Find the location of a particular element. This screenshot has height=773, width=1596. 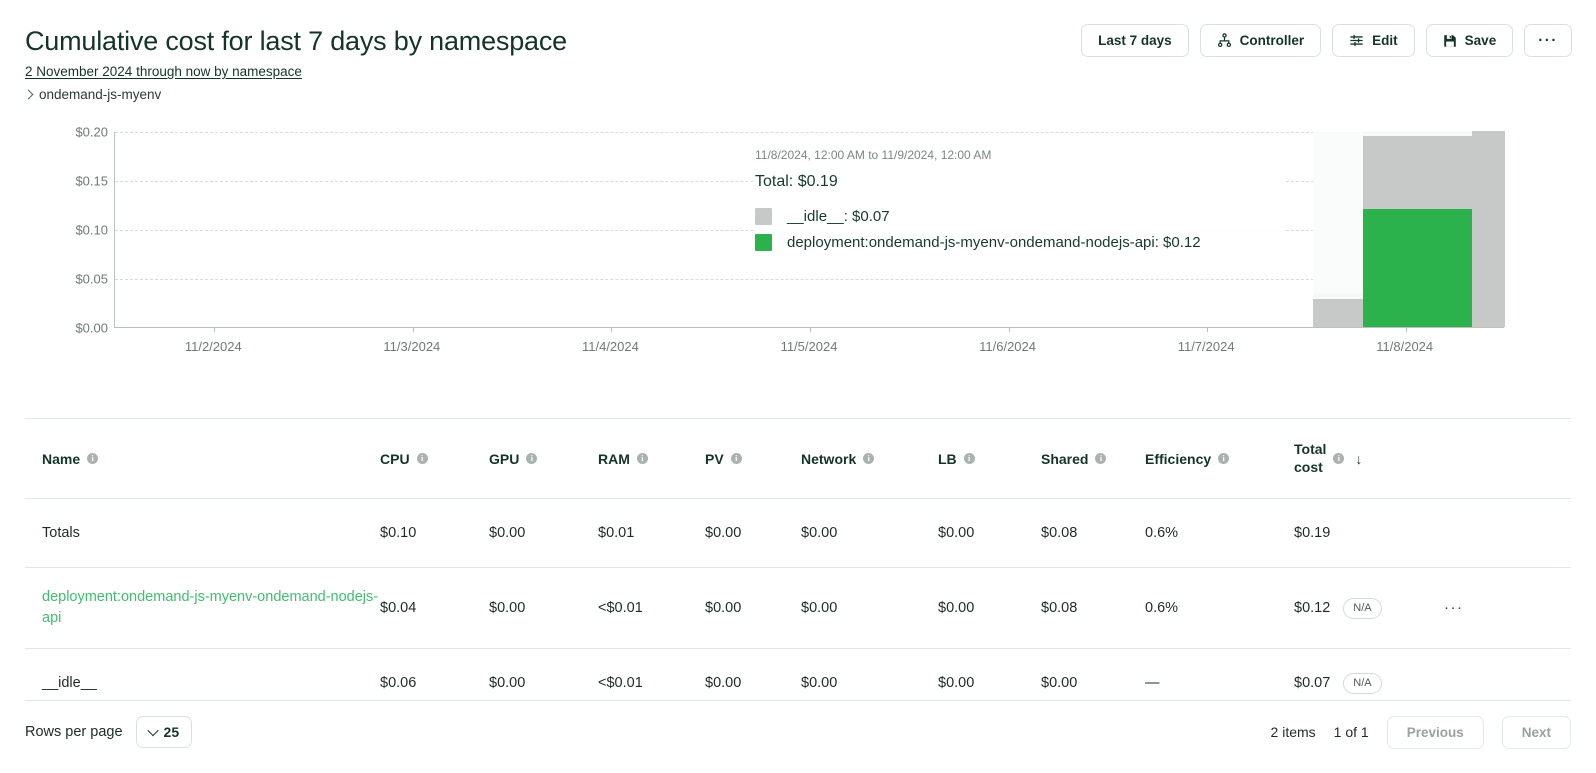

rows-per-page-value: 25 is located at coordinates (171, 732).